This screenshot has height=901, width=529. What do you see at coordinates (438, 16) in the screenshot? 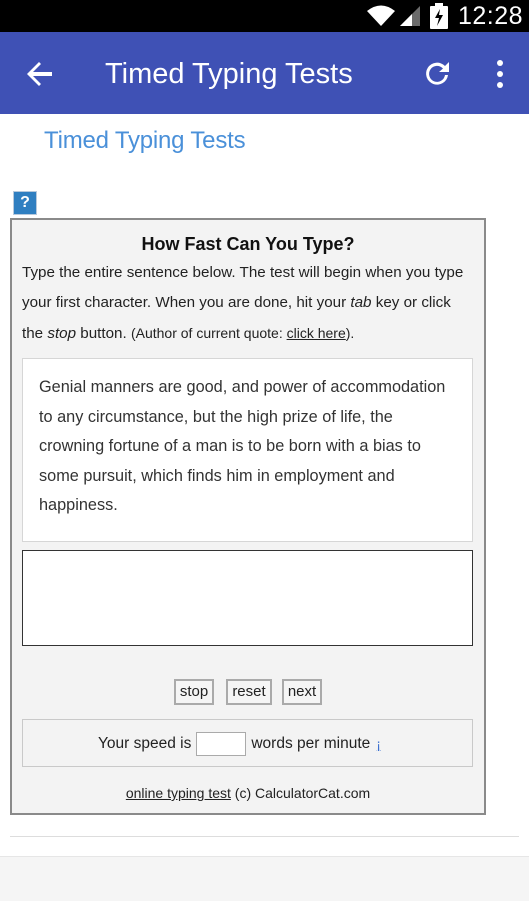
I see `battery-charging-icon` at bounding box center [438, 16].